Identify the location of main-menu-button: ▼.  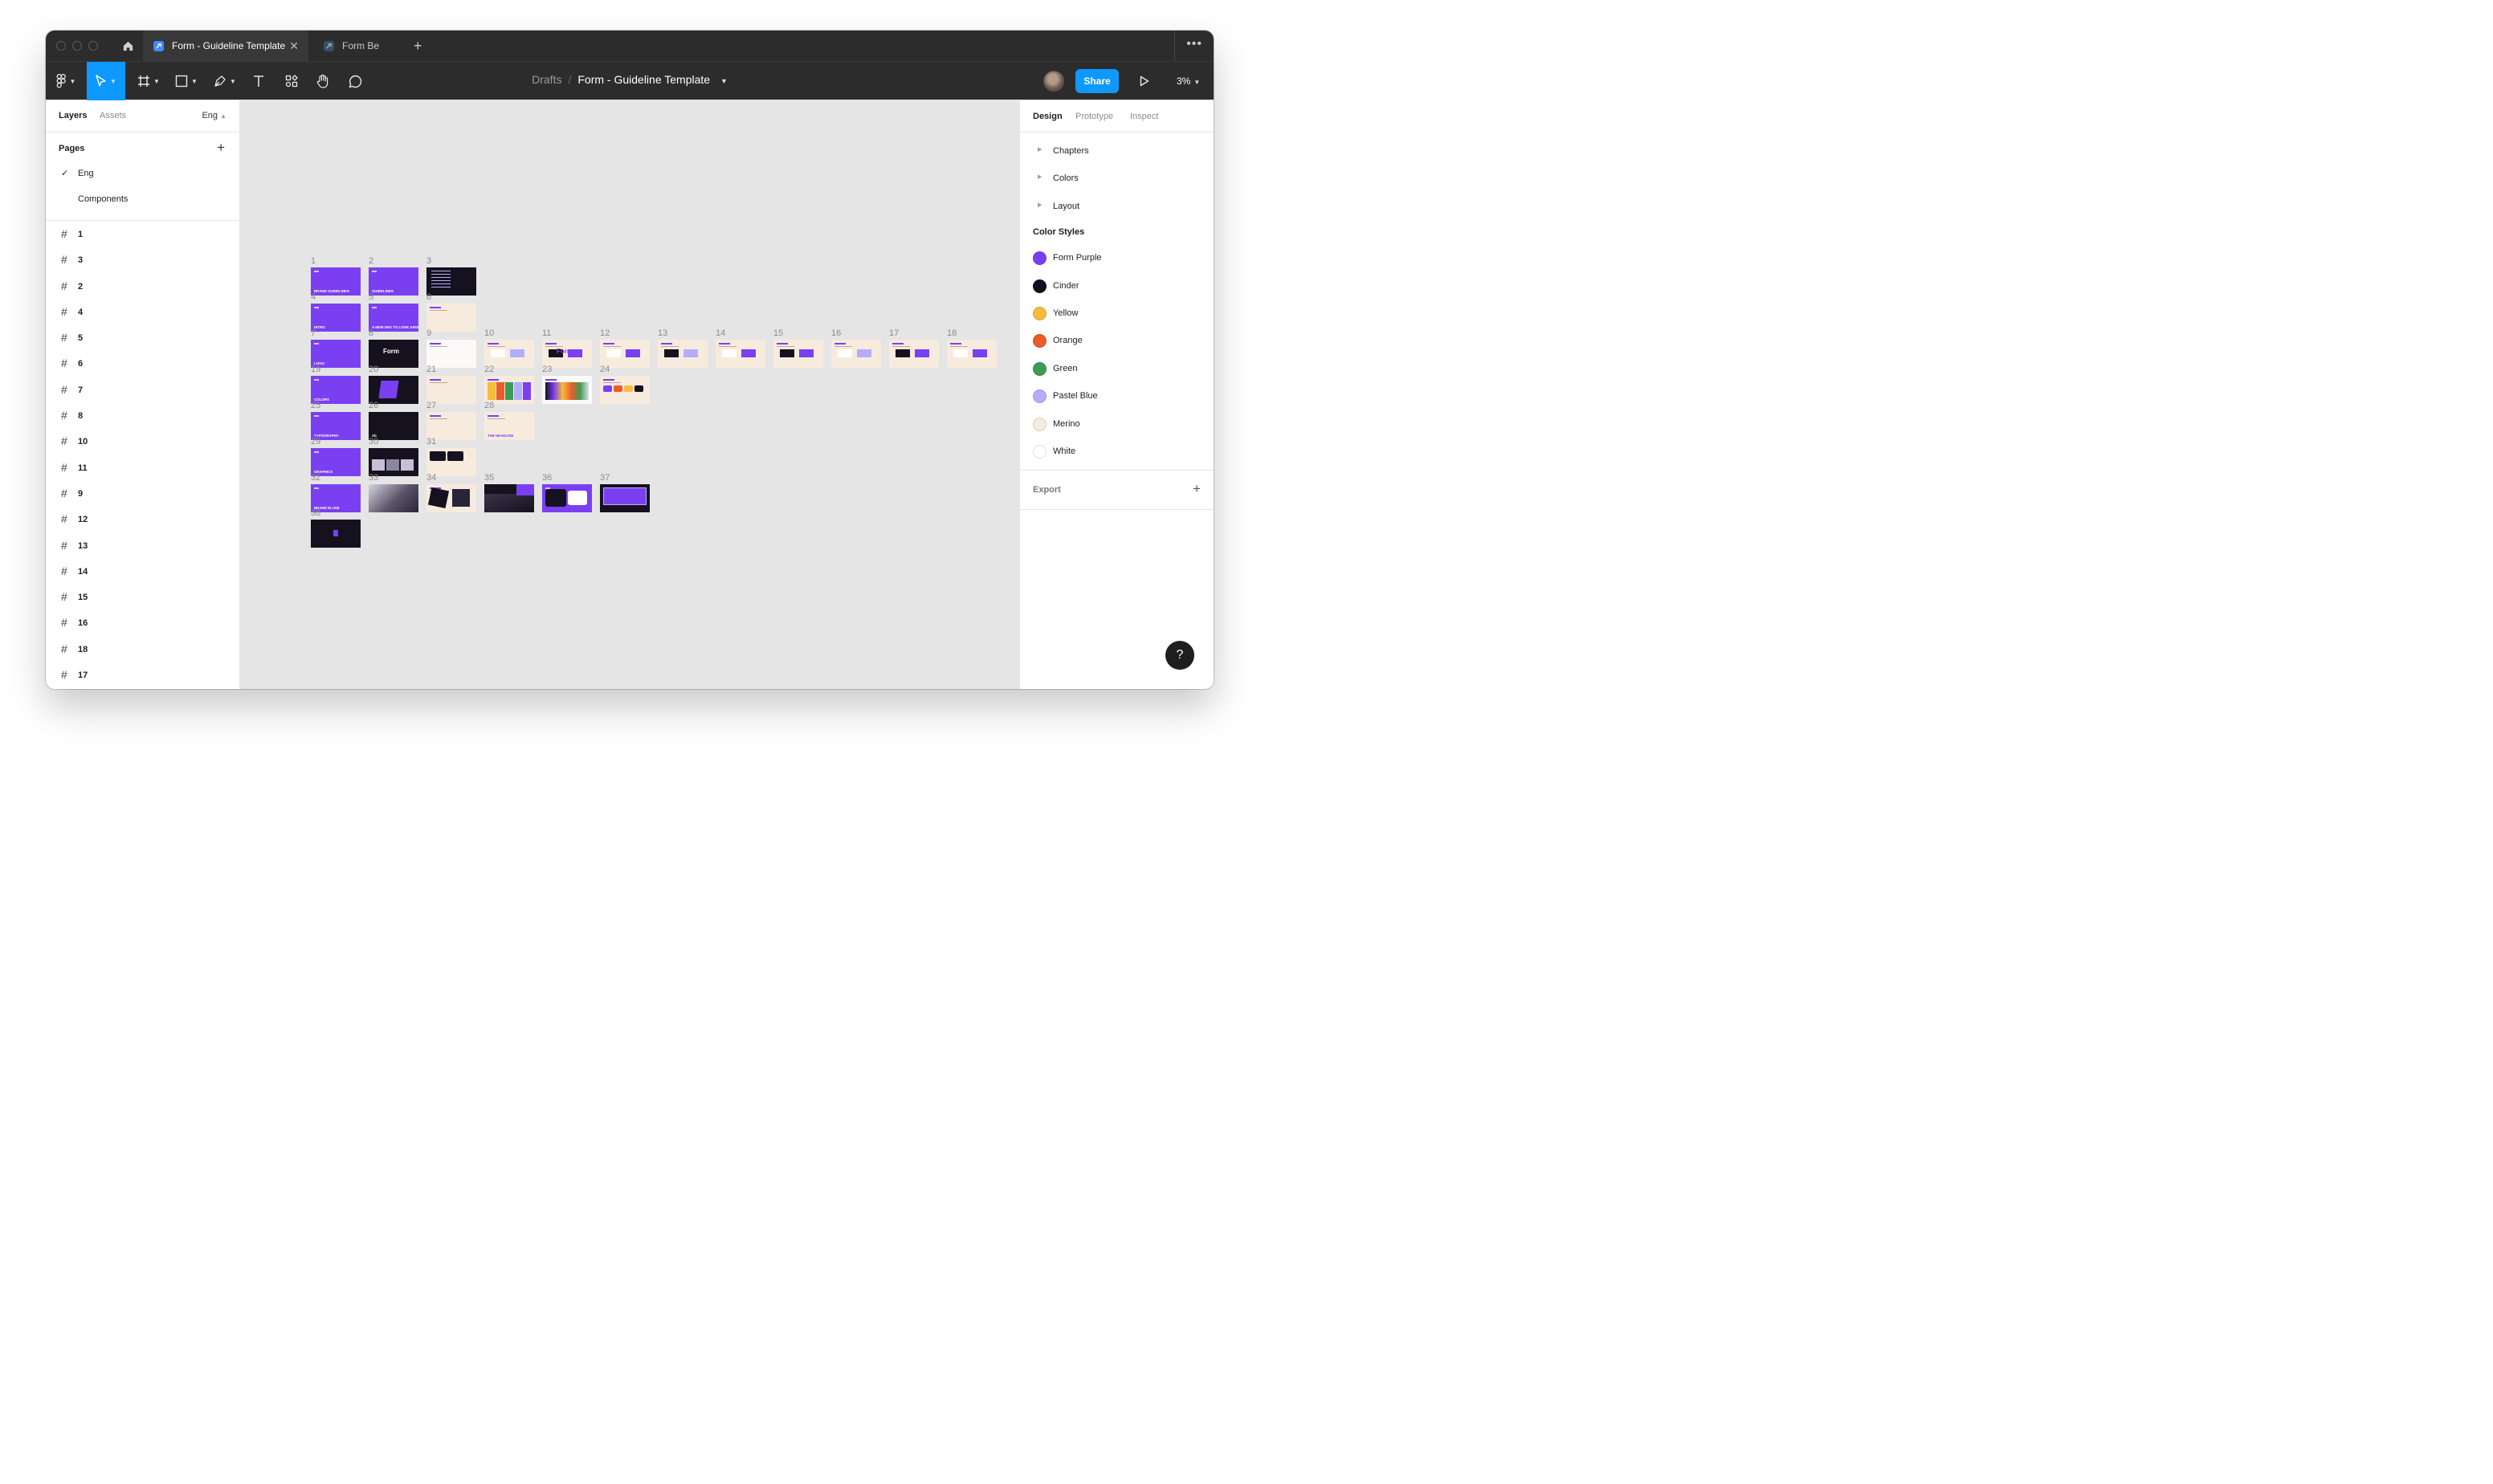
(66, 81).